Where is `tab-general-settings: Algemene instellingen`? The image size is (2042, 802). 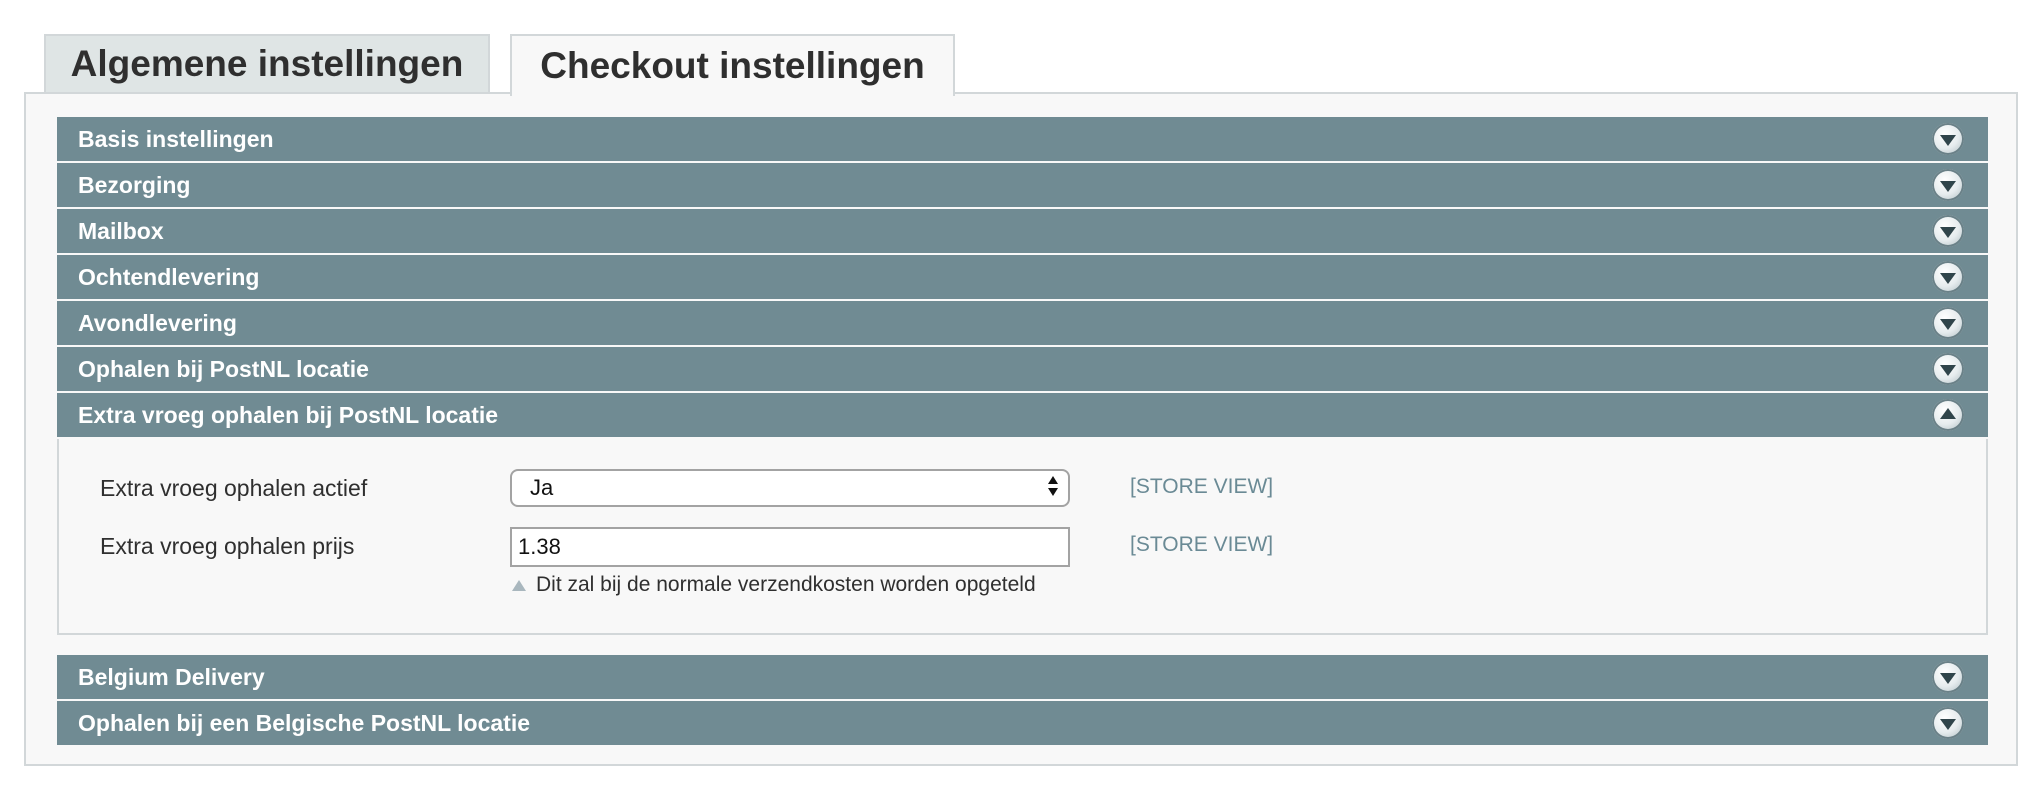
tab-general-settings: Algemene instellingen is located at coordinates (267, 63).